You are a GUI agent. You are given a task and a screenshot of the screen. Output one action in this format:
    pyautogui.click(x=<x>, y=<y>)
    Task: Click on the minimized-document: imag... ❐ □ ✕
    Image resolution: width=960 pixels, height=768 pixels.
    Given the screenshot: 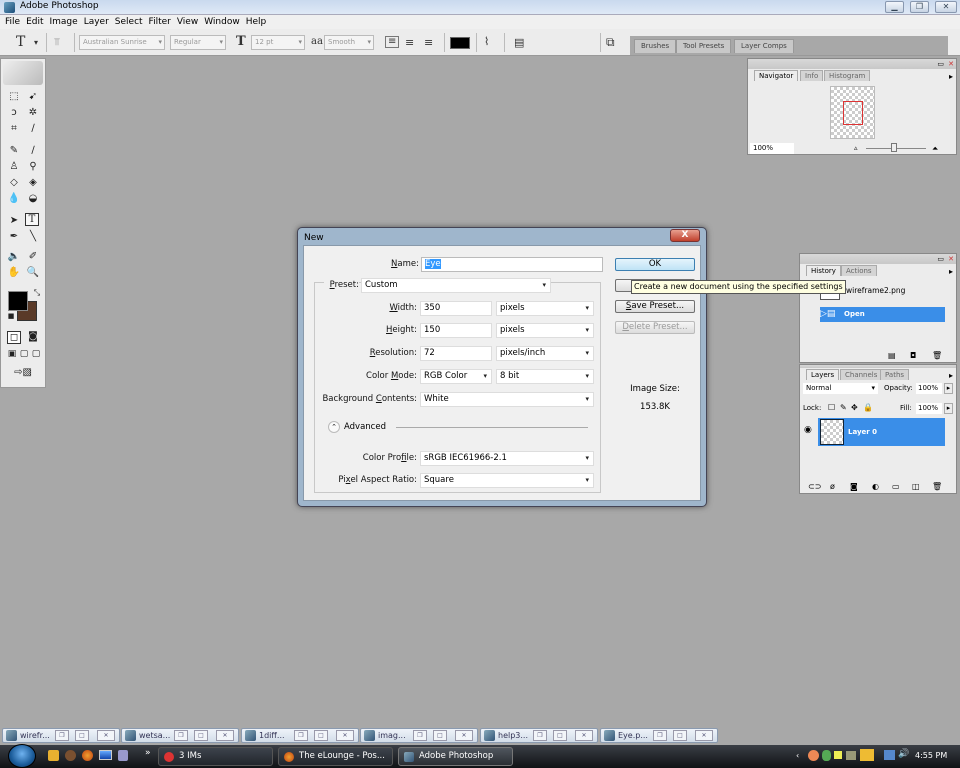 What is the action you would take?
    pyautogui.click(x=419, y=735)
    